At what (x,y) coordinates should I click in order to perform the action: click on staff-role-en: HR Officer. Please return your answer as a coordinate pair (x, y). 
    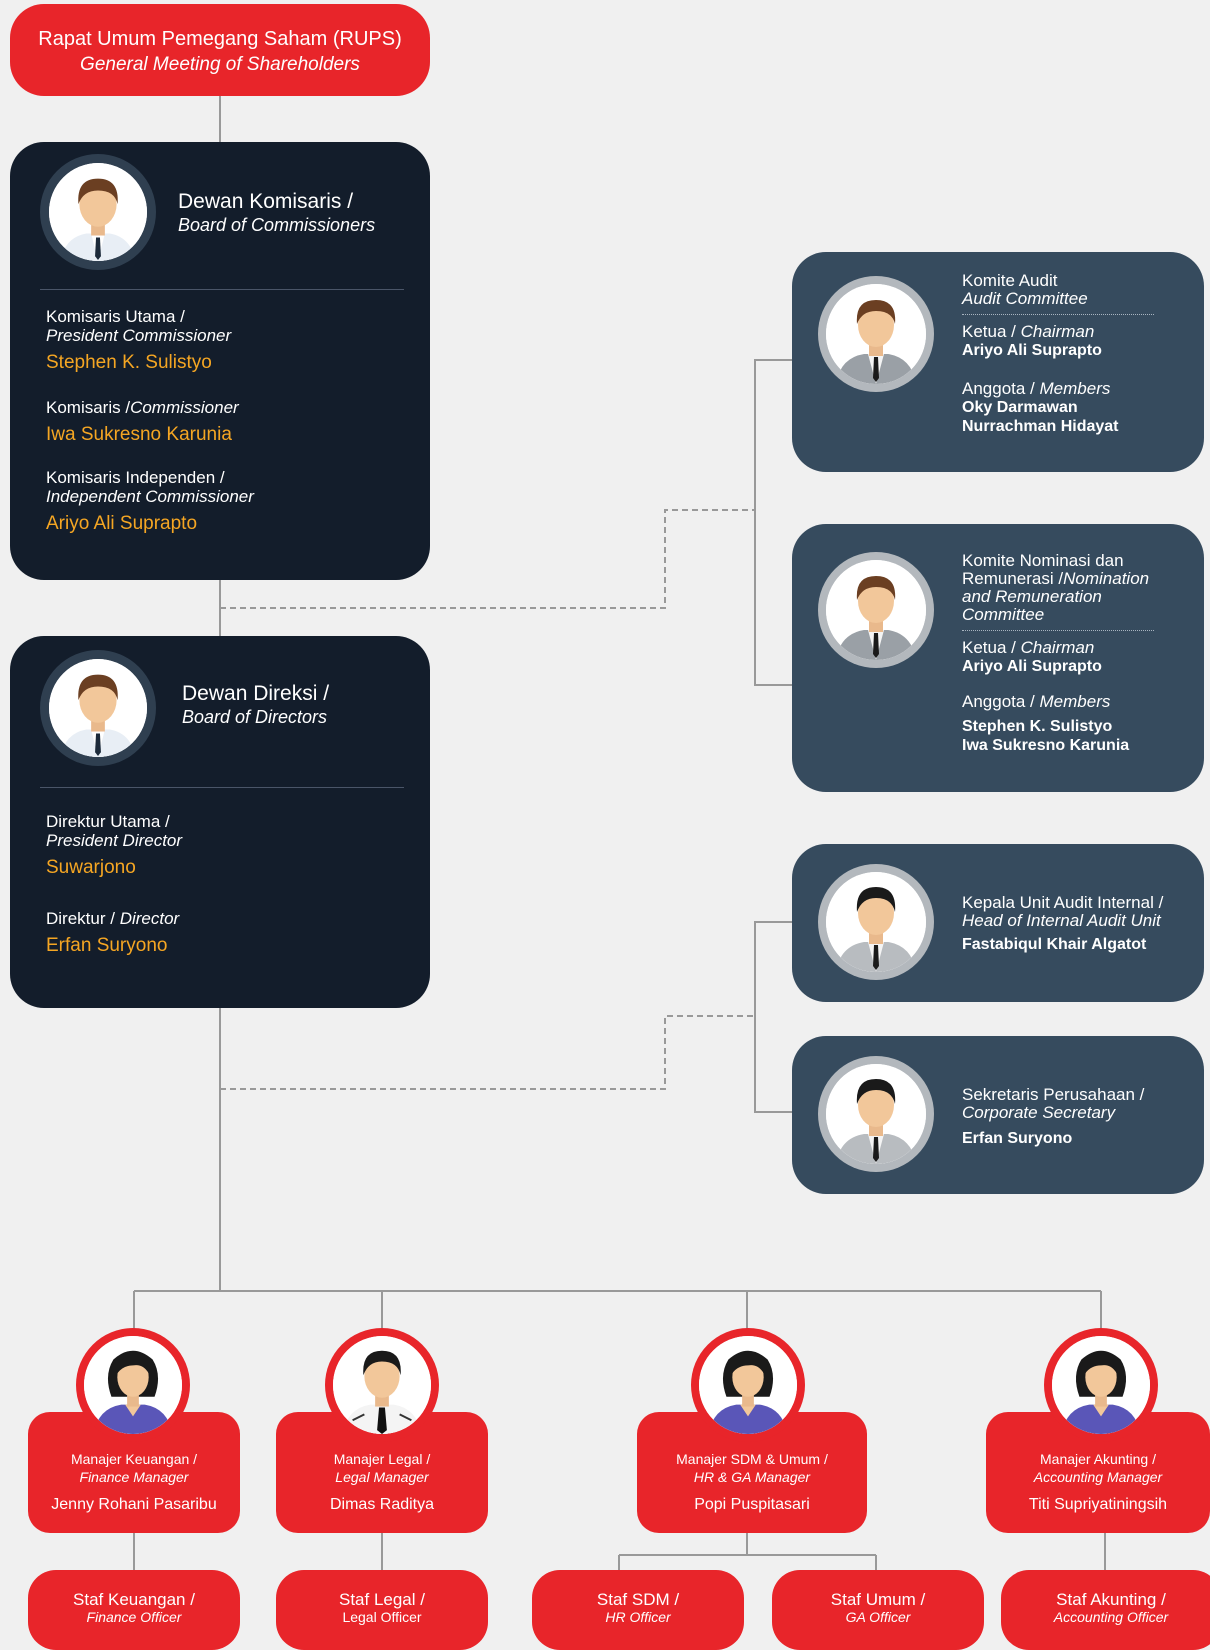
    Looking at the image, I should click on (638, 1617).